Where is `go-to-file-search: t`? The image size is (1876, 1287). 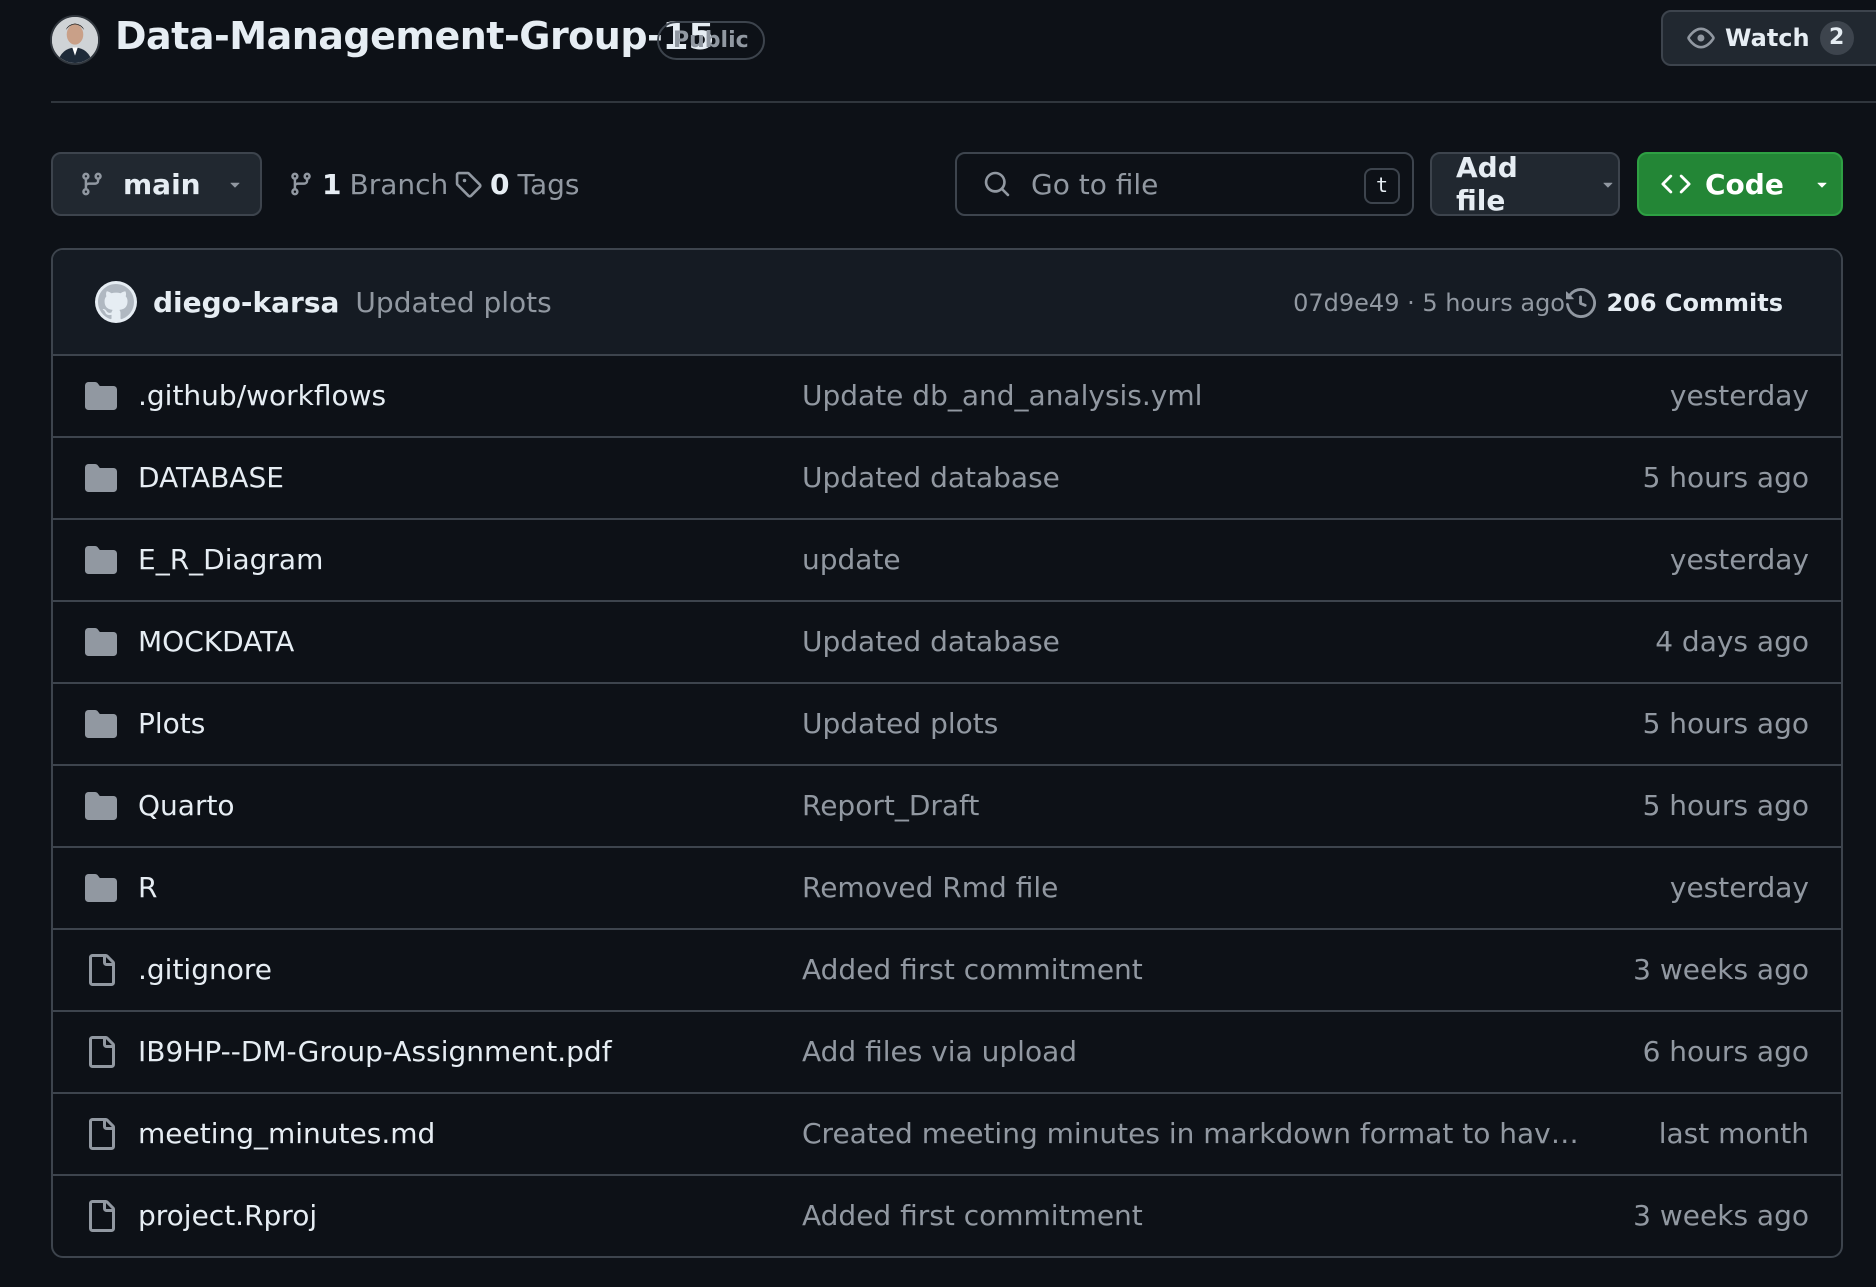 go-to-file-search: t is located at coordinates (1184, 184).